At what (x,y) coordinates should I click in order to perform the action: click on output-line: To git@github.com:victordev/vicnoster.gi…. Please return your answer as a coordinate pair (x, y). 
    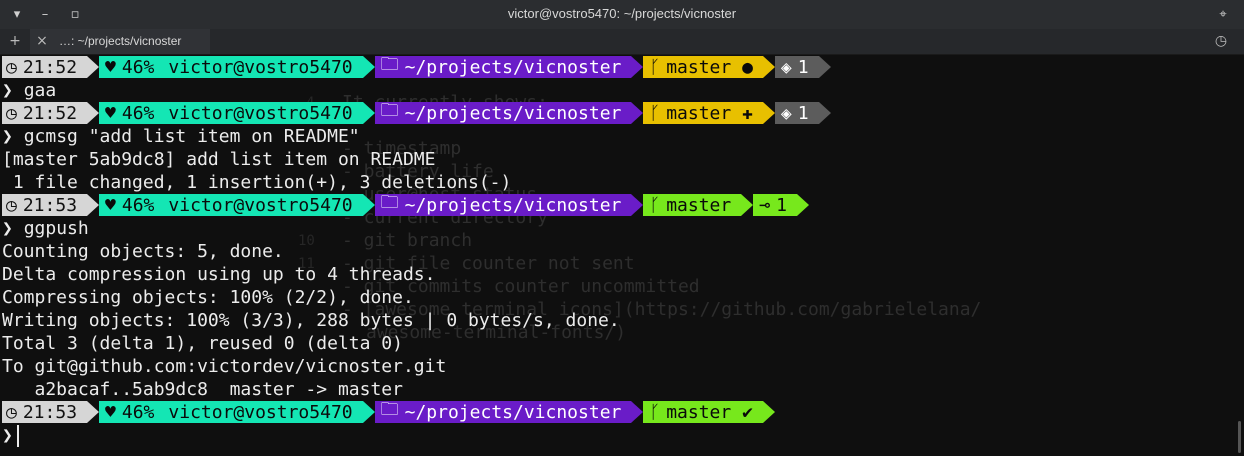
    Looking at the image, I should click on (224, 366).